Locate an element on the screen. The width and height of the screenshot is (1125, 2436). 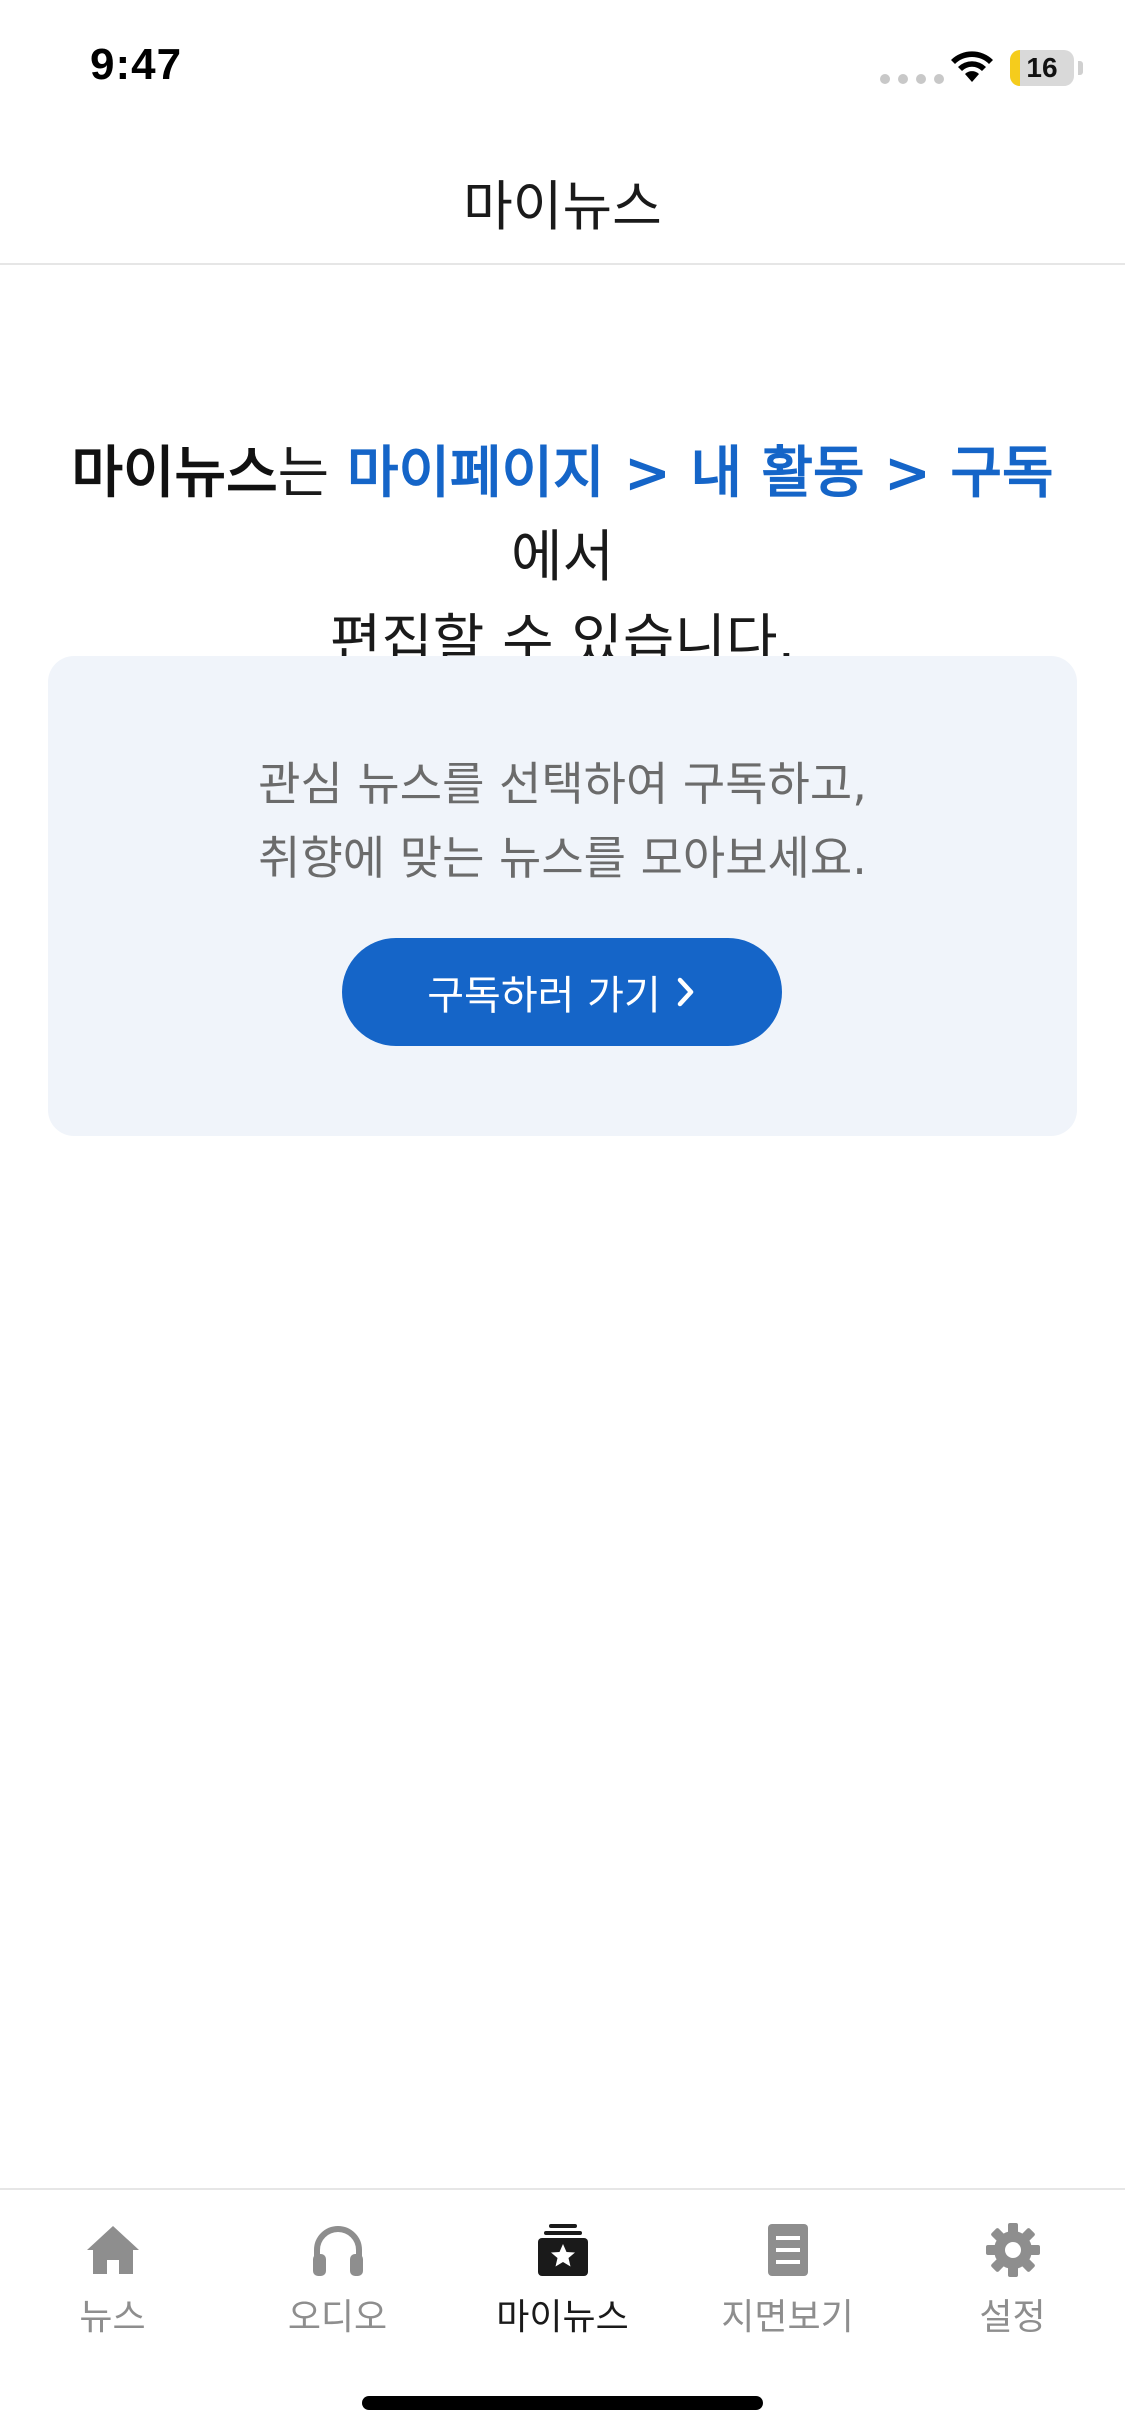
battery-icon: 16 is located at coordinates (1042, 68).